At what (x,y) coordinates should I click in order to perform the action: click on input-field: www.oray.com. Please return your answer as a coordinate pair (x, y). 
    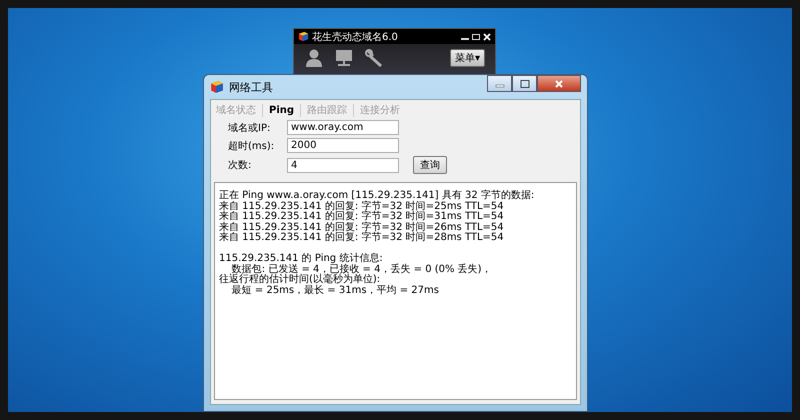
    Looking at the image, I should click on (343, 127).